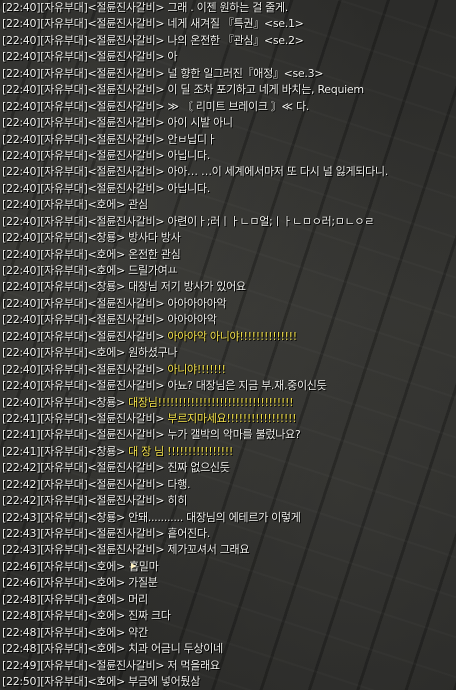 The height and width of the screenshot is (690, 456). Describe the element at coordinates (185, 287) in the screenshot. I see `chat-message-text: 대장님 저기 방사가 있어요` at that location.